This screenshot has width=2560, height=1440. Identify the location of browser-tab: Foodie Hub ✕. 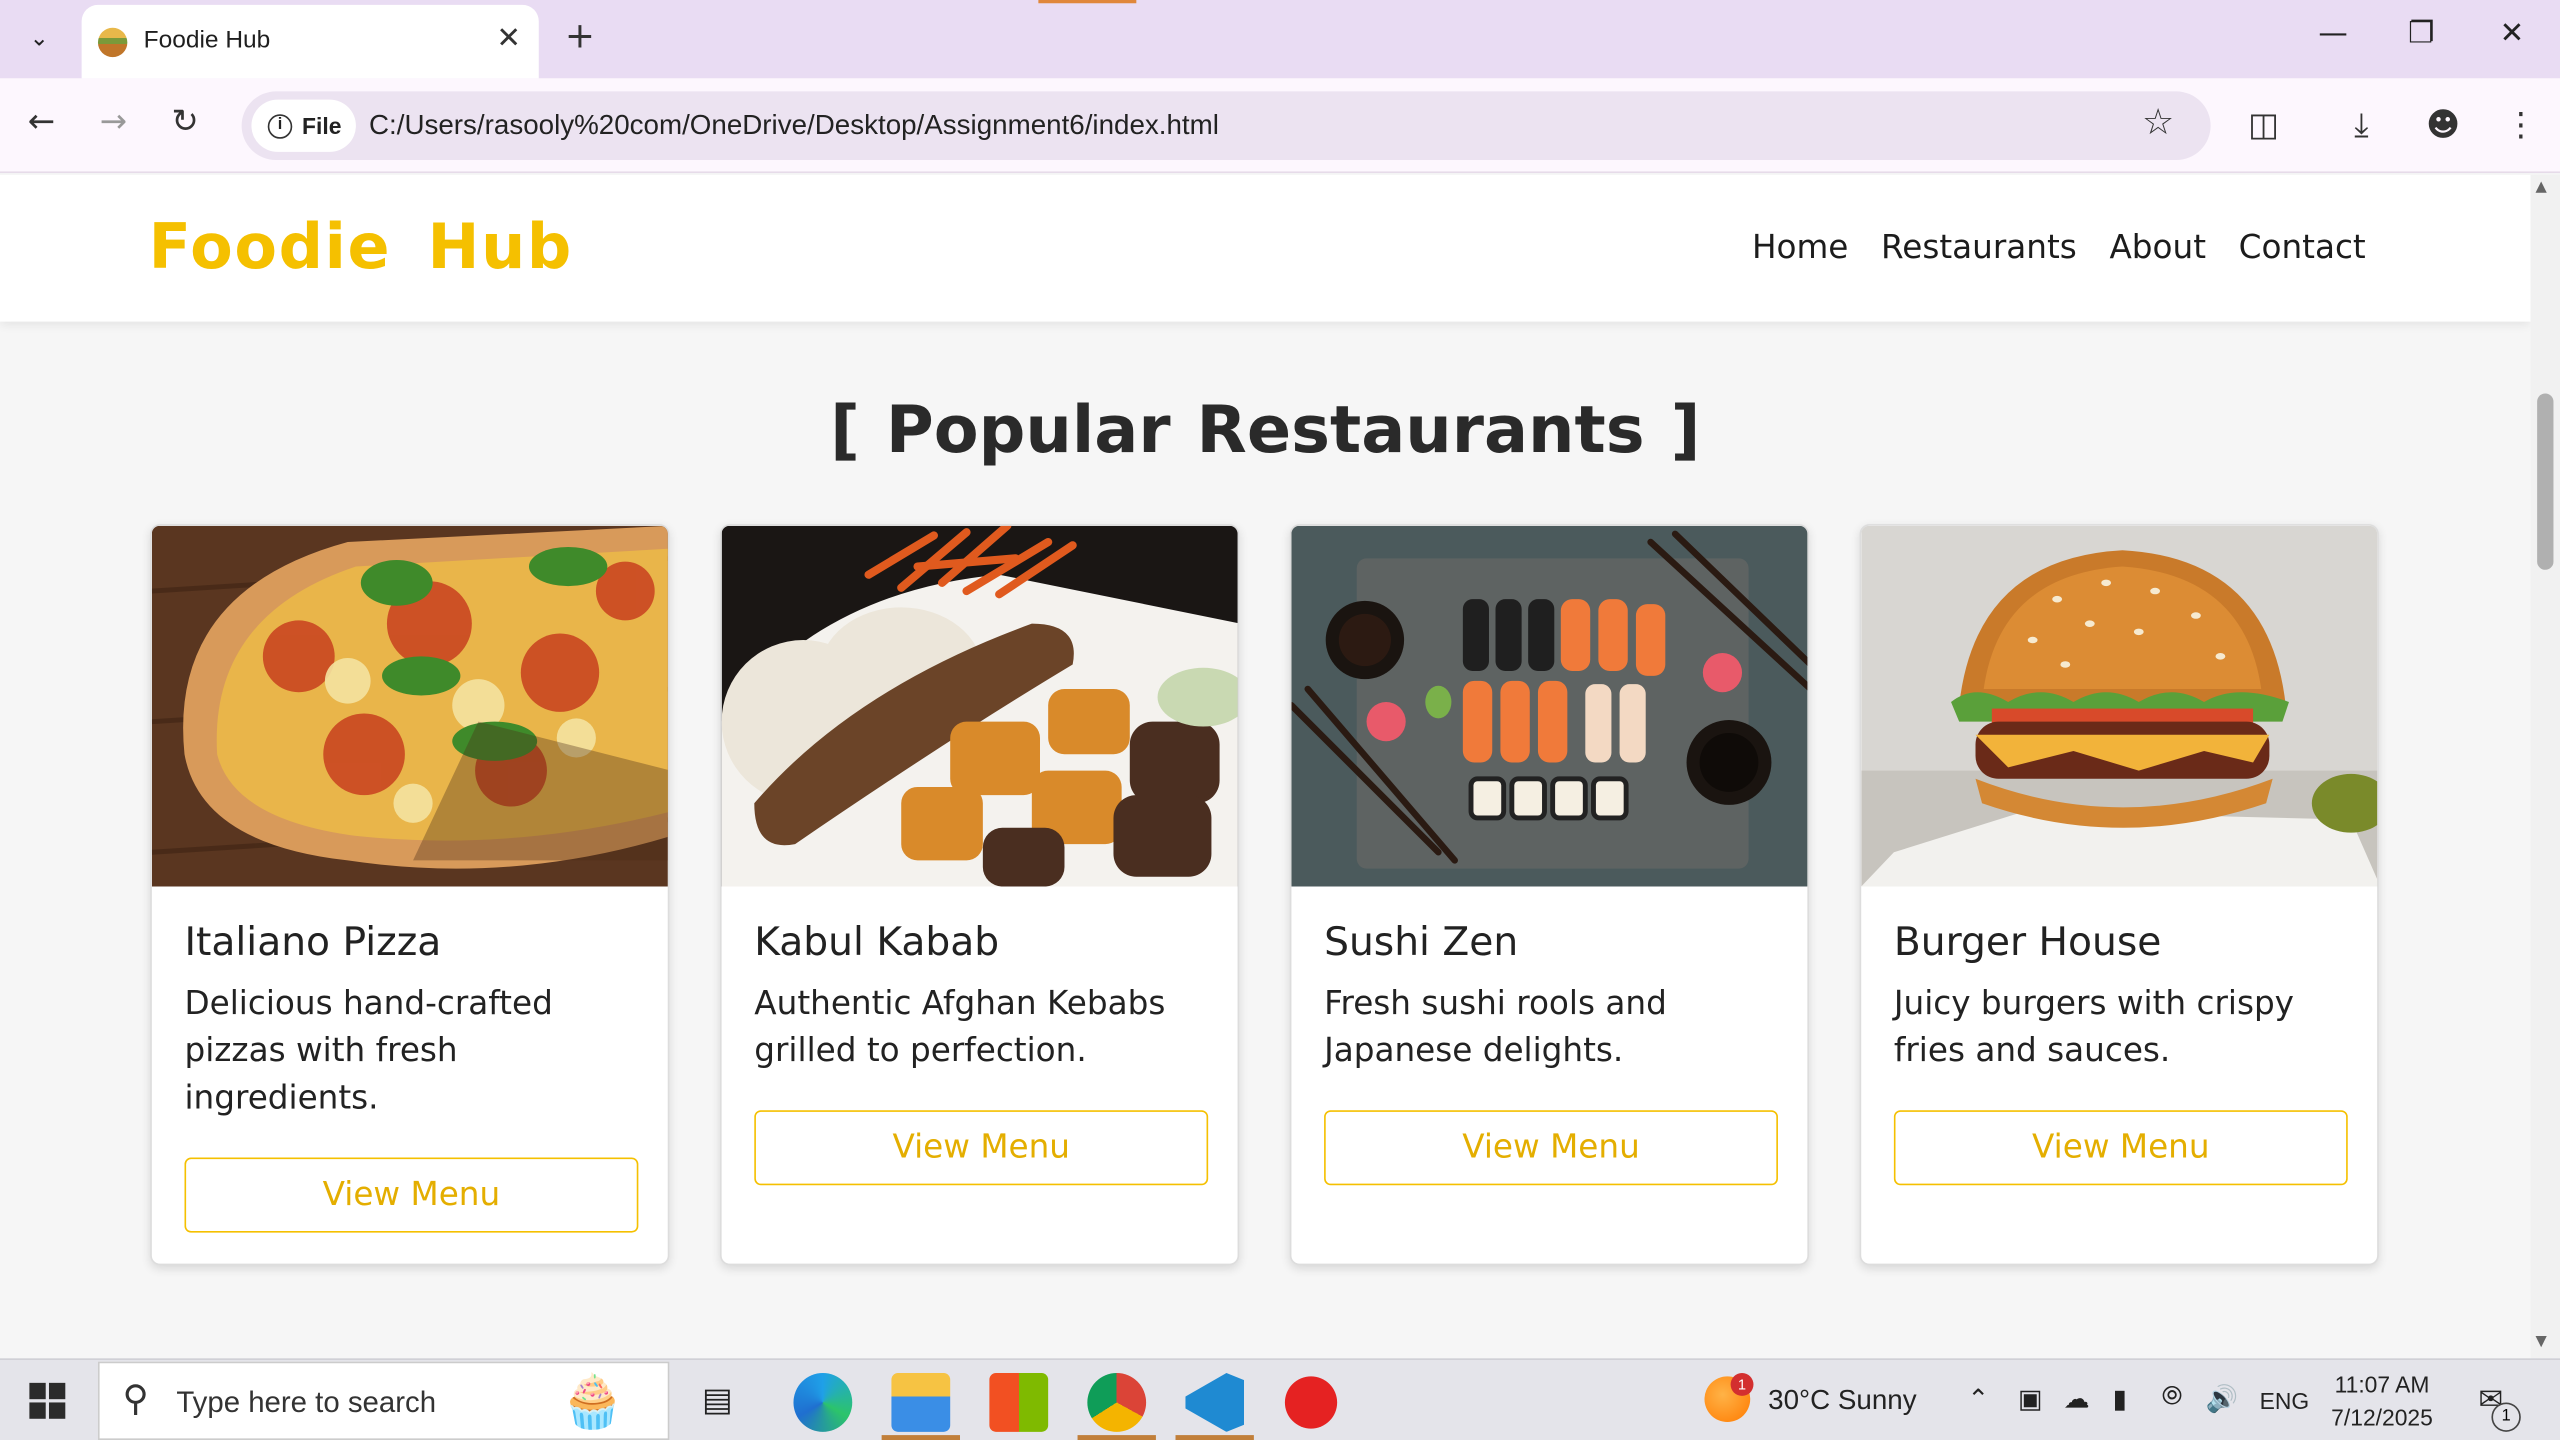
(310, 41).